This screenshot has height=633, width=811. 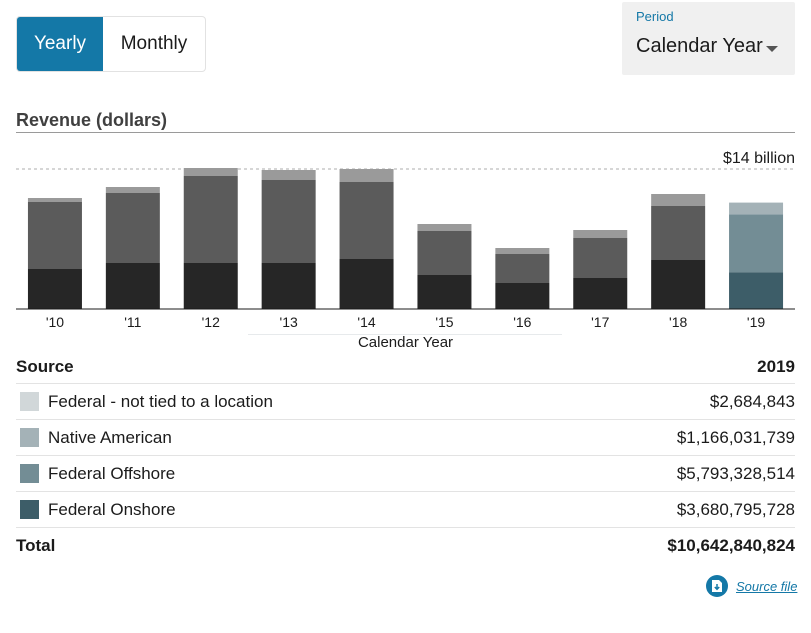 I want to click on table-row: Federal Onshore $3,680,795,728, so click(x=405, y=509).